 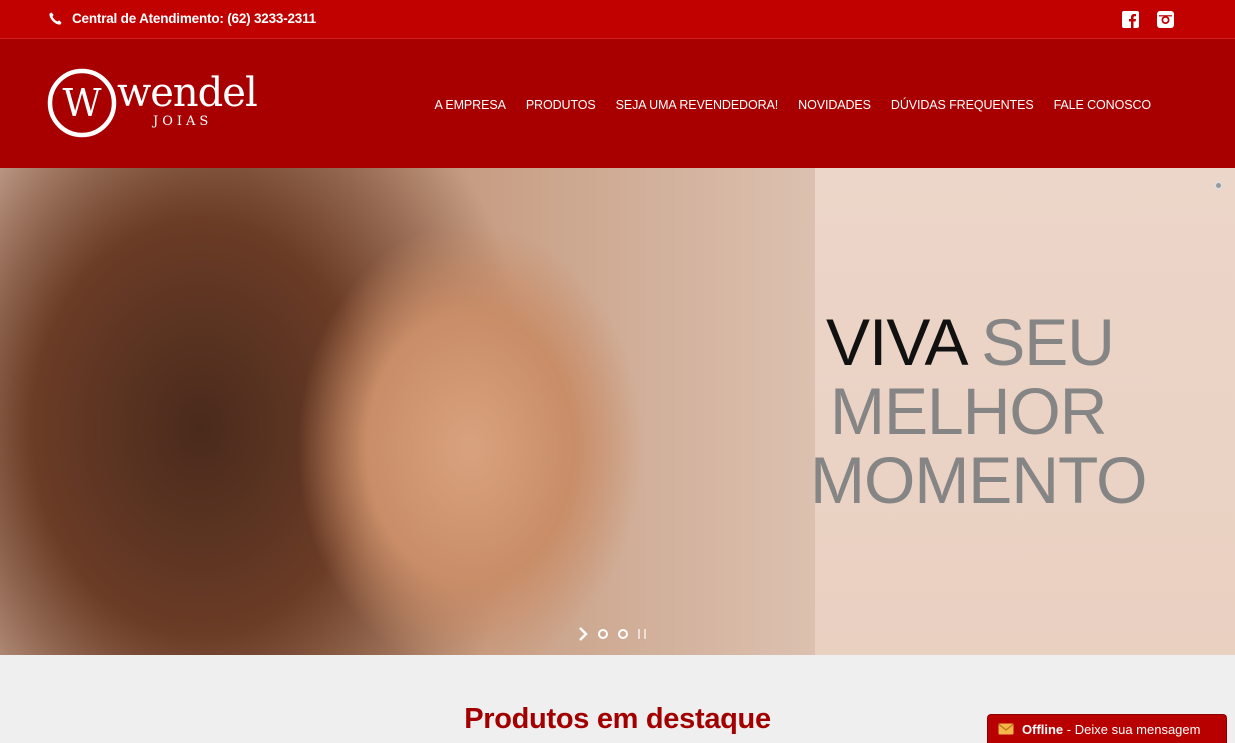 I want to click on slider-controls, so click(x=612, y=634).